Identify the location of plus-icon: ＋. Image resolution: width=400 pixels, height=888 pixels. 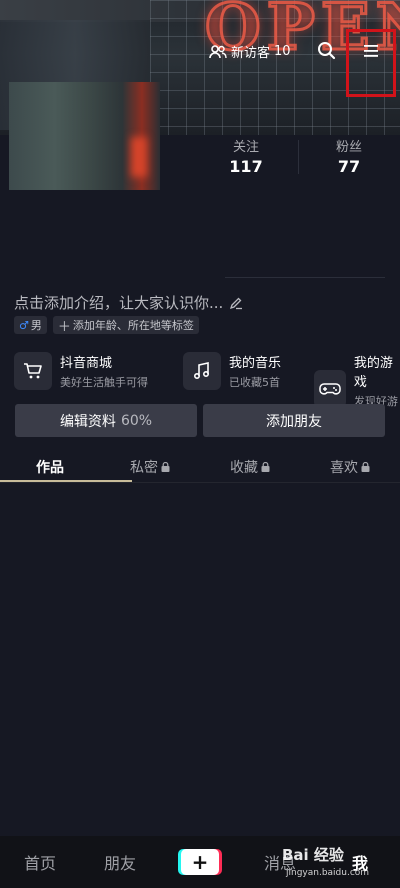
(64, 327).